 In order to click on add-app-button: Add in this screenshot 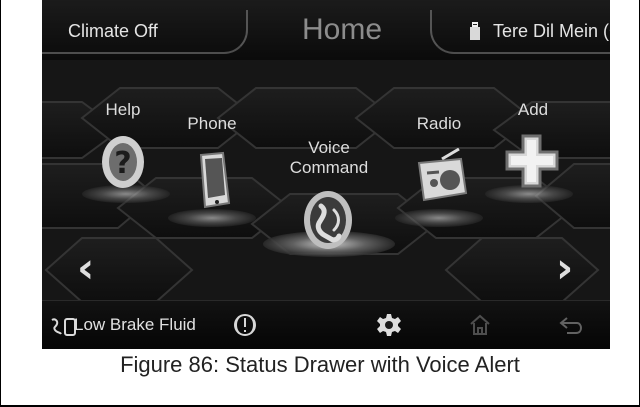, I will do `click(533, 149)`.